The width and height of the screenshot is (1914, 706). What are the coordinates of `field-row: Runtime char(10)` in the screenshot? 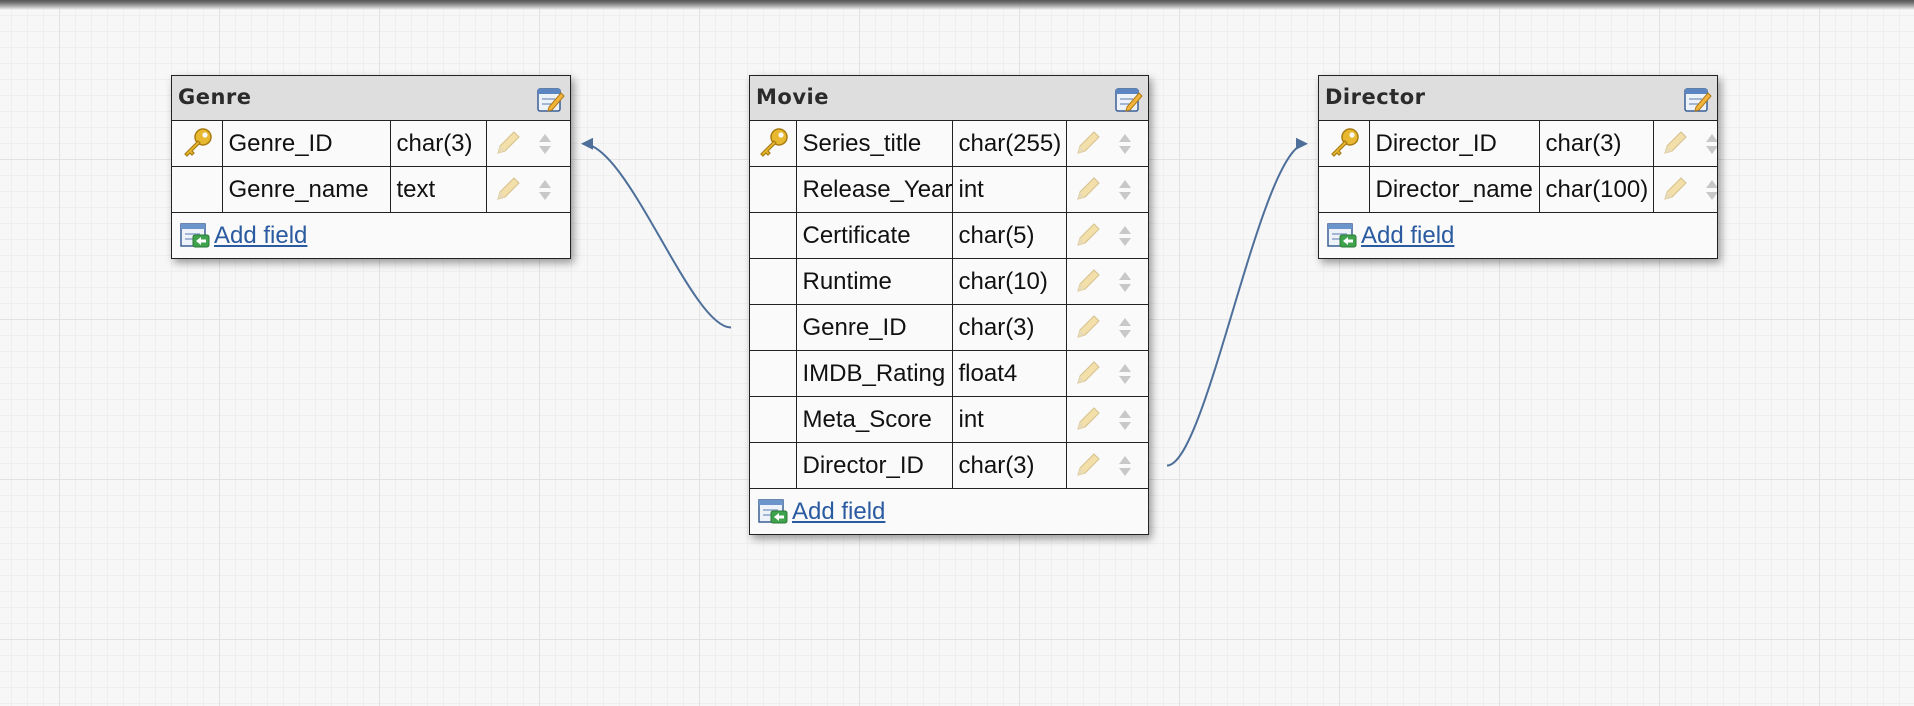 It's located at (949, 281).